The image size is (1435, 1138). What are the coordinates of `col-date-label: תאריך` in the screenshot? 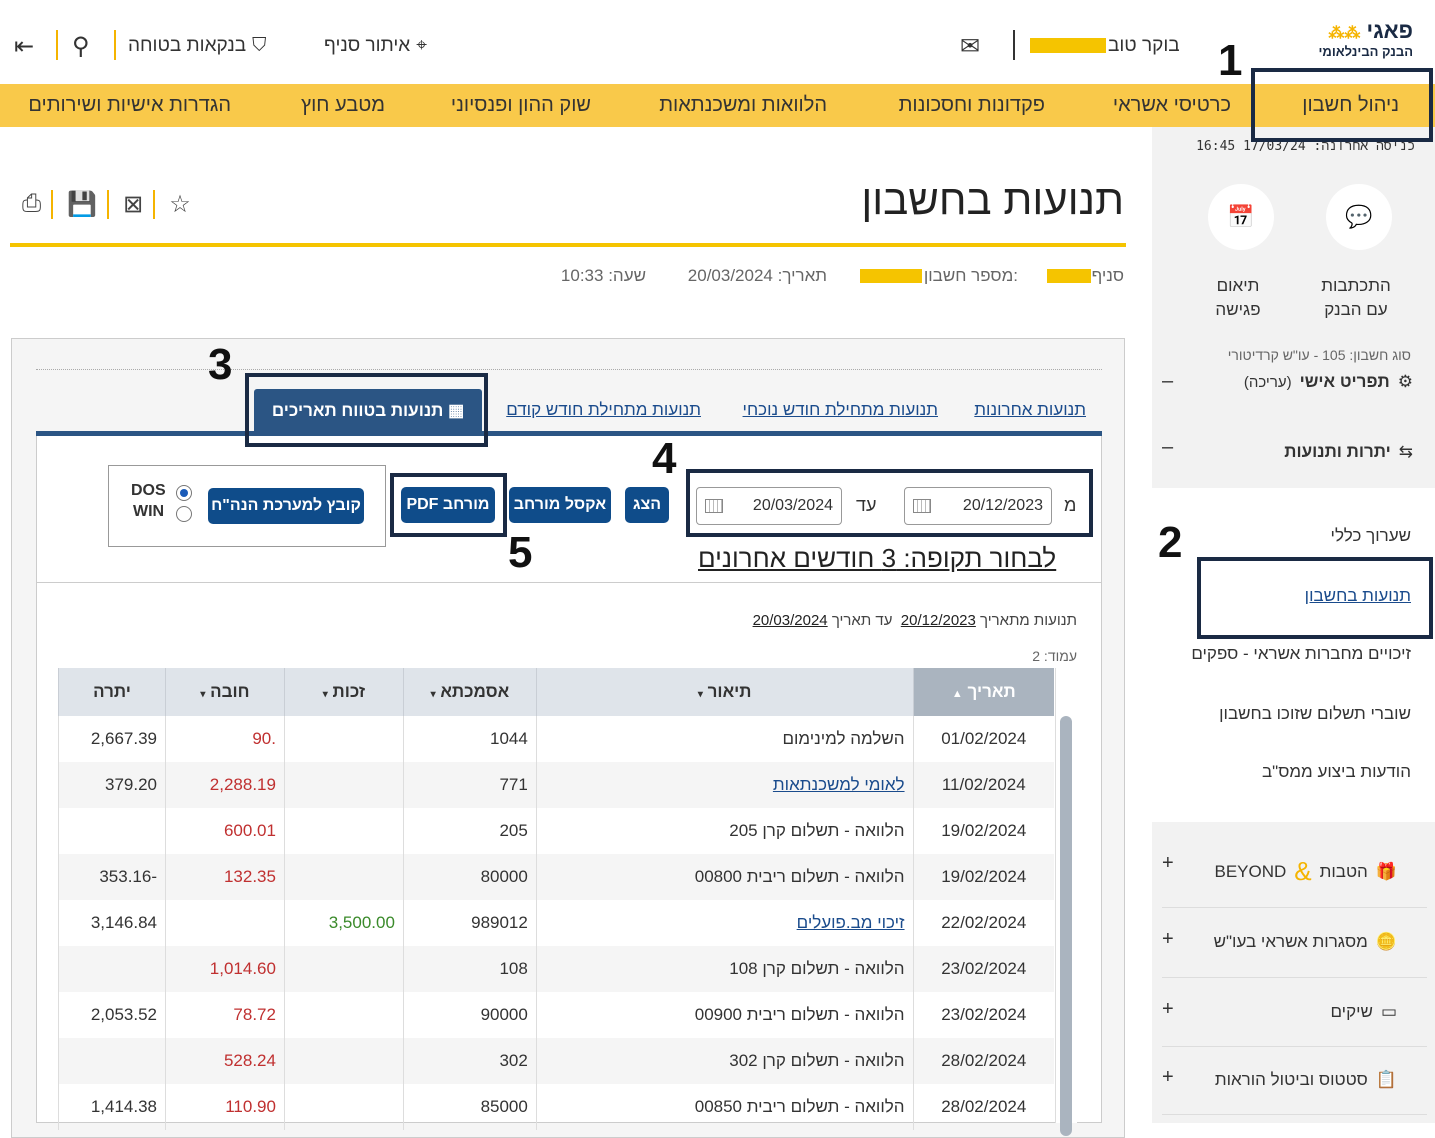 It's located at (991, 691).